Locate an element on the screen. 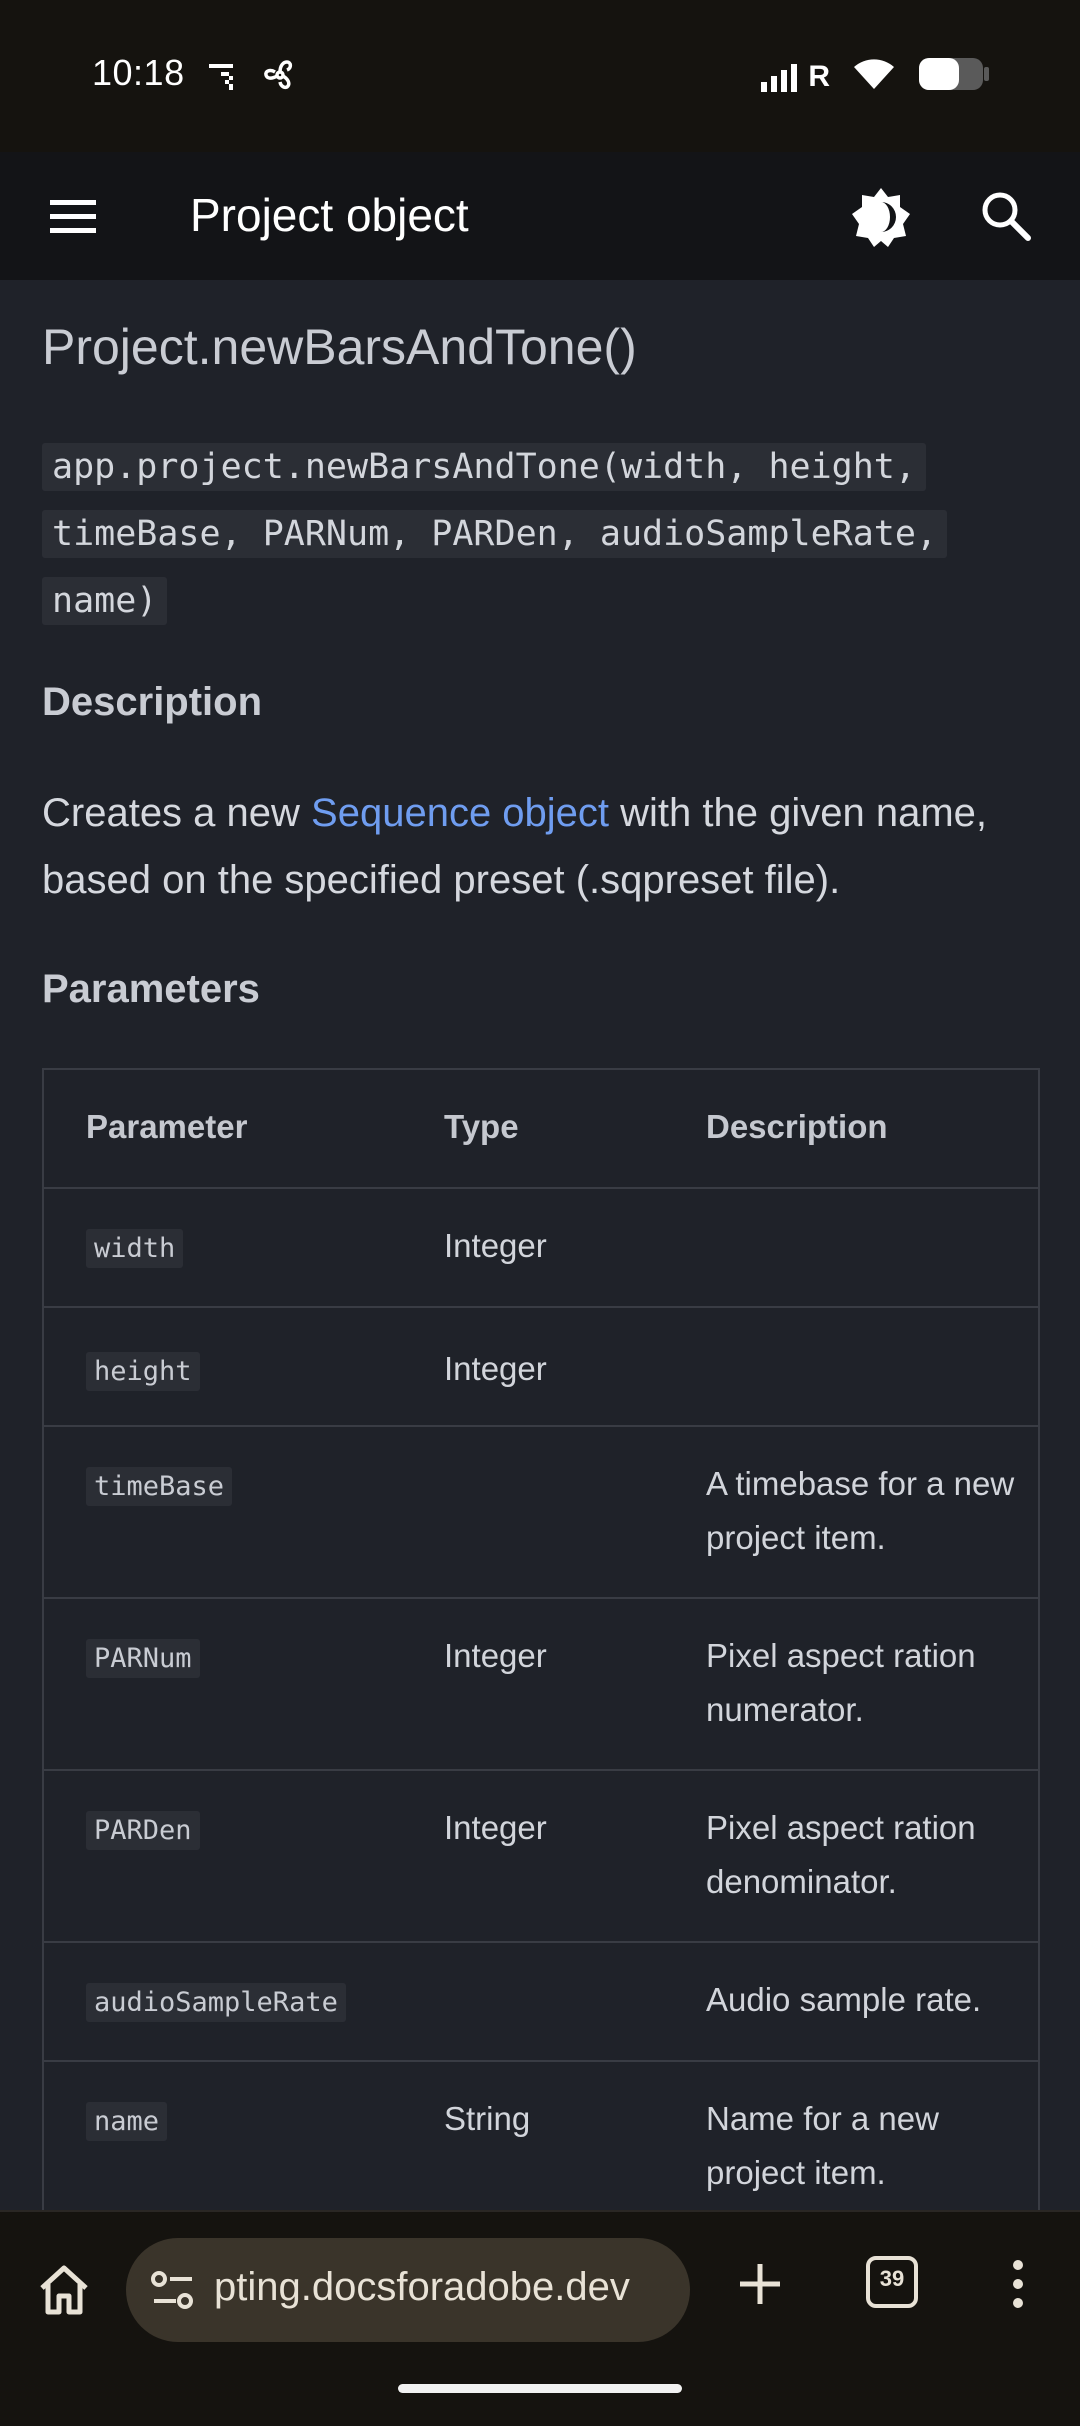  signal-roaming-icon: R is located at coordinates (795, 76).